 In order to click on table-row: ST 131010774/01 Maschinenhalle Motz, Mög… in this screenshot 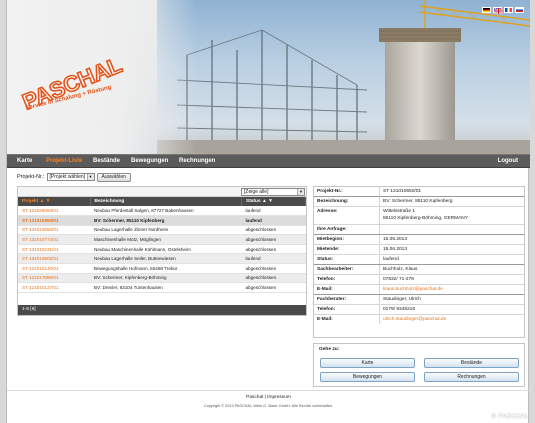, I will do `click(162, 239)`.